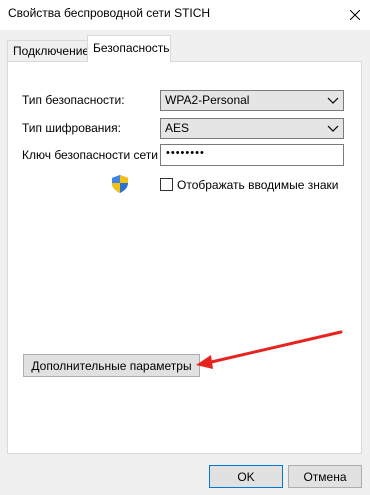 Image resolution: width=370 pixels, height=495 pixels. What do you see at coordinates (177, 128) in the screenshot?
I see `encryption-type-value: AES` at bounding box center [177, 128].